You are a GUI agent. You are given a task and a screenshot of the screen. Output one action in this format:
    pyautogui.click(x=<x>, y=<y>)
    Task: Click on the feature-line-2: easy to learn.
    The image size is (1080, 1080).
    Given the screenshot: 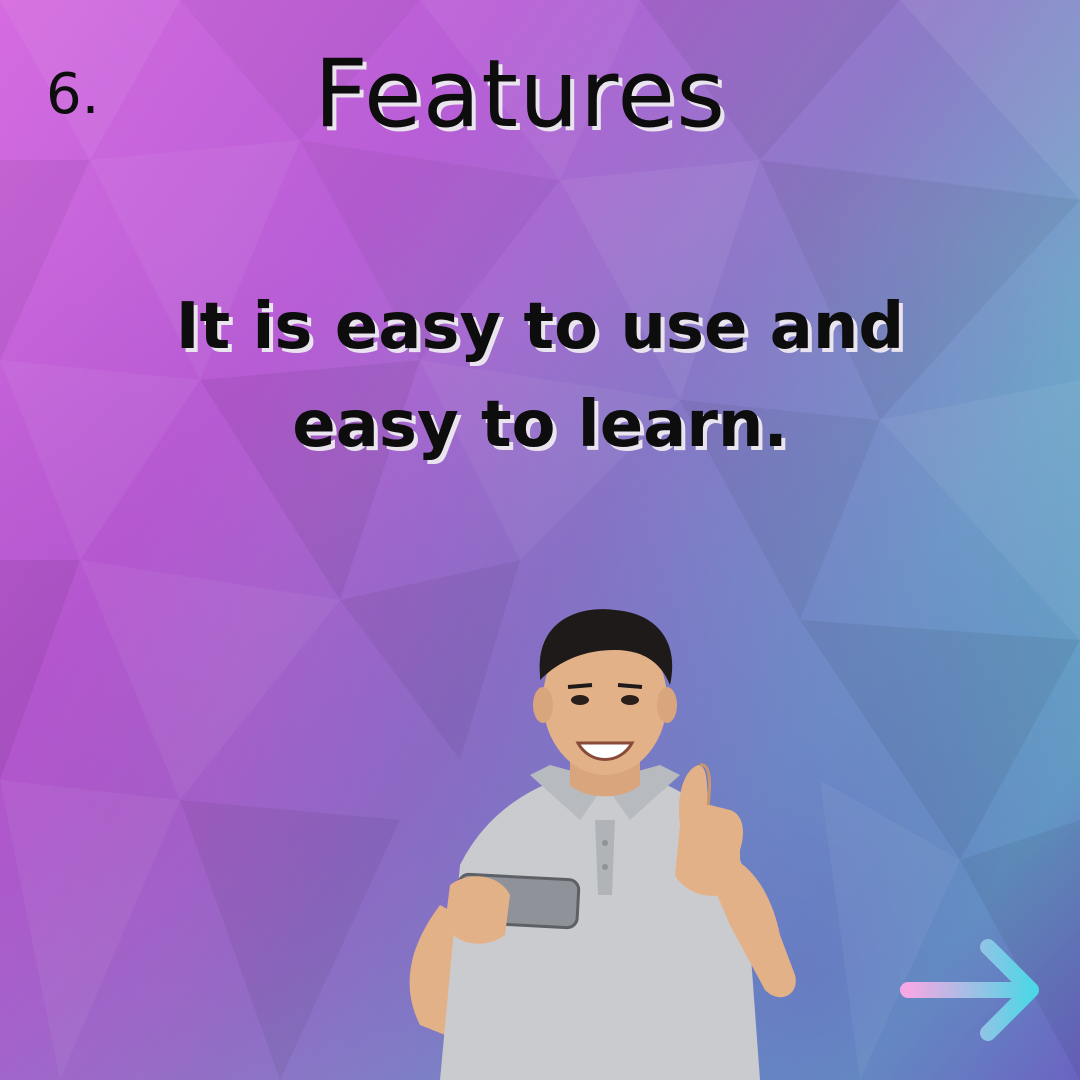 What is the action you would take?
    pyautogui.click(x=540, y=425)
    